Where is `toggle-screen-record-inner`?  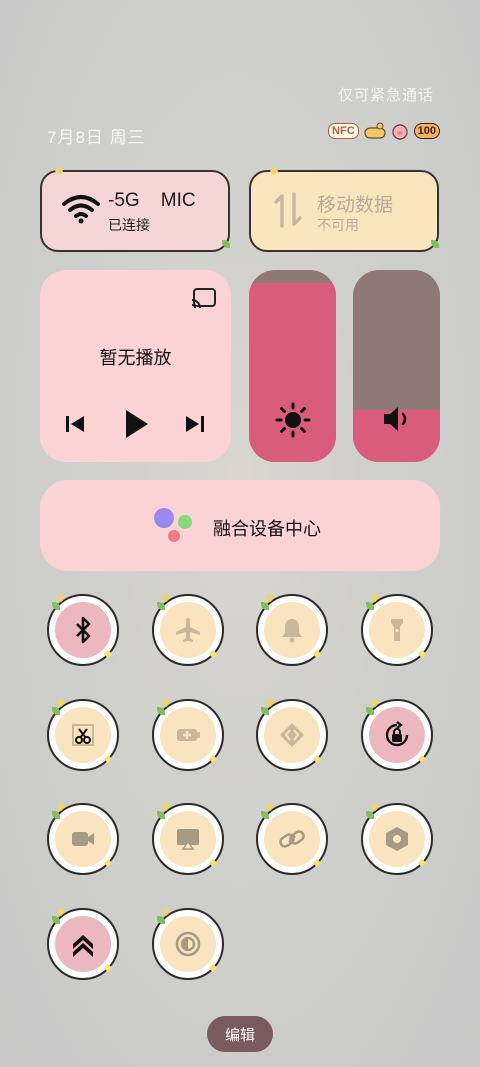
toggle-screen-record-inner is located at coordinates (83, 839).